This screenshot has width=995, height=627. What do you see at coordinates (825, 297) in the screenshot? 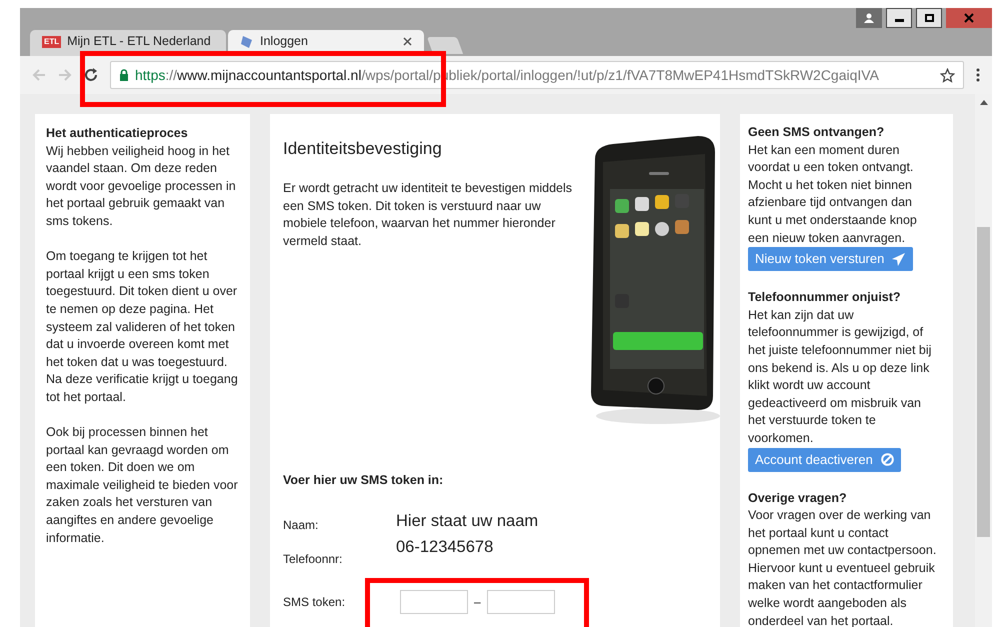
I see `section-title: Telefoonnummer onjuist?` at bounding box center [825, 297].